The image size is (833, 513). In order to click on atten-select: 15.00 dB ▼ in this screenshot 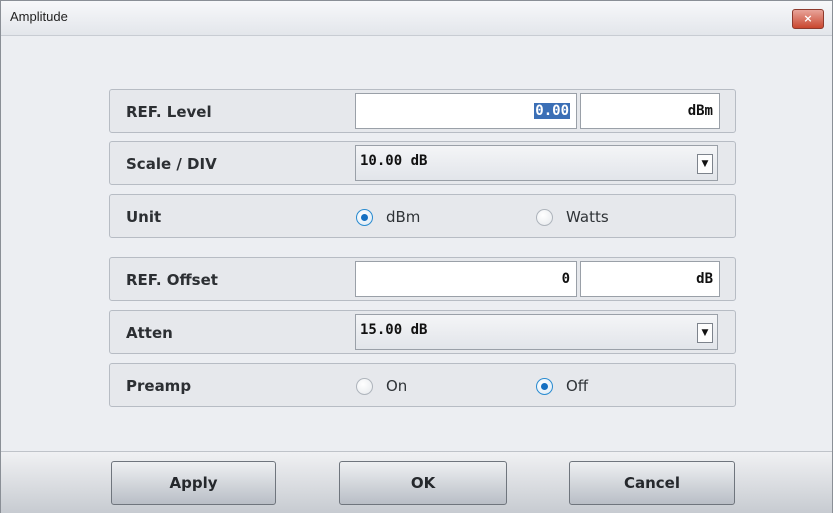, I will do `click(536, 332)`.